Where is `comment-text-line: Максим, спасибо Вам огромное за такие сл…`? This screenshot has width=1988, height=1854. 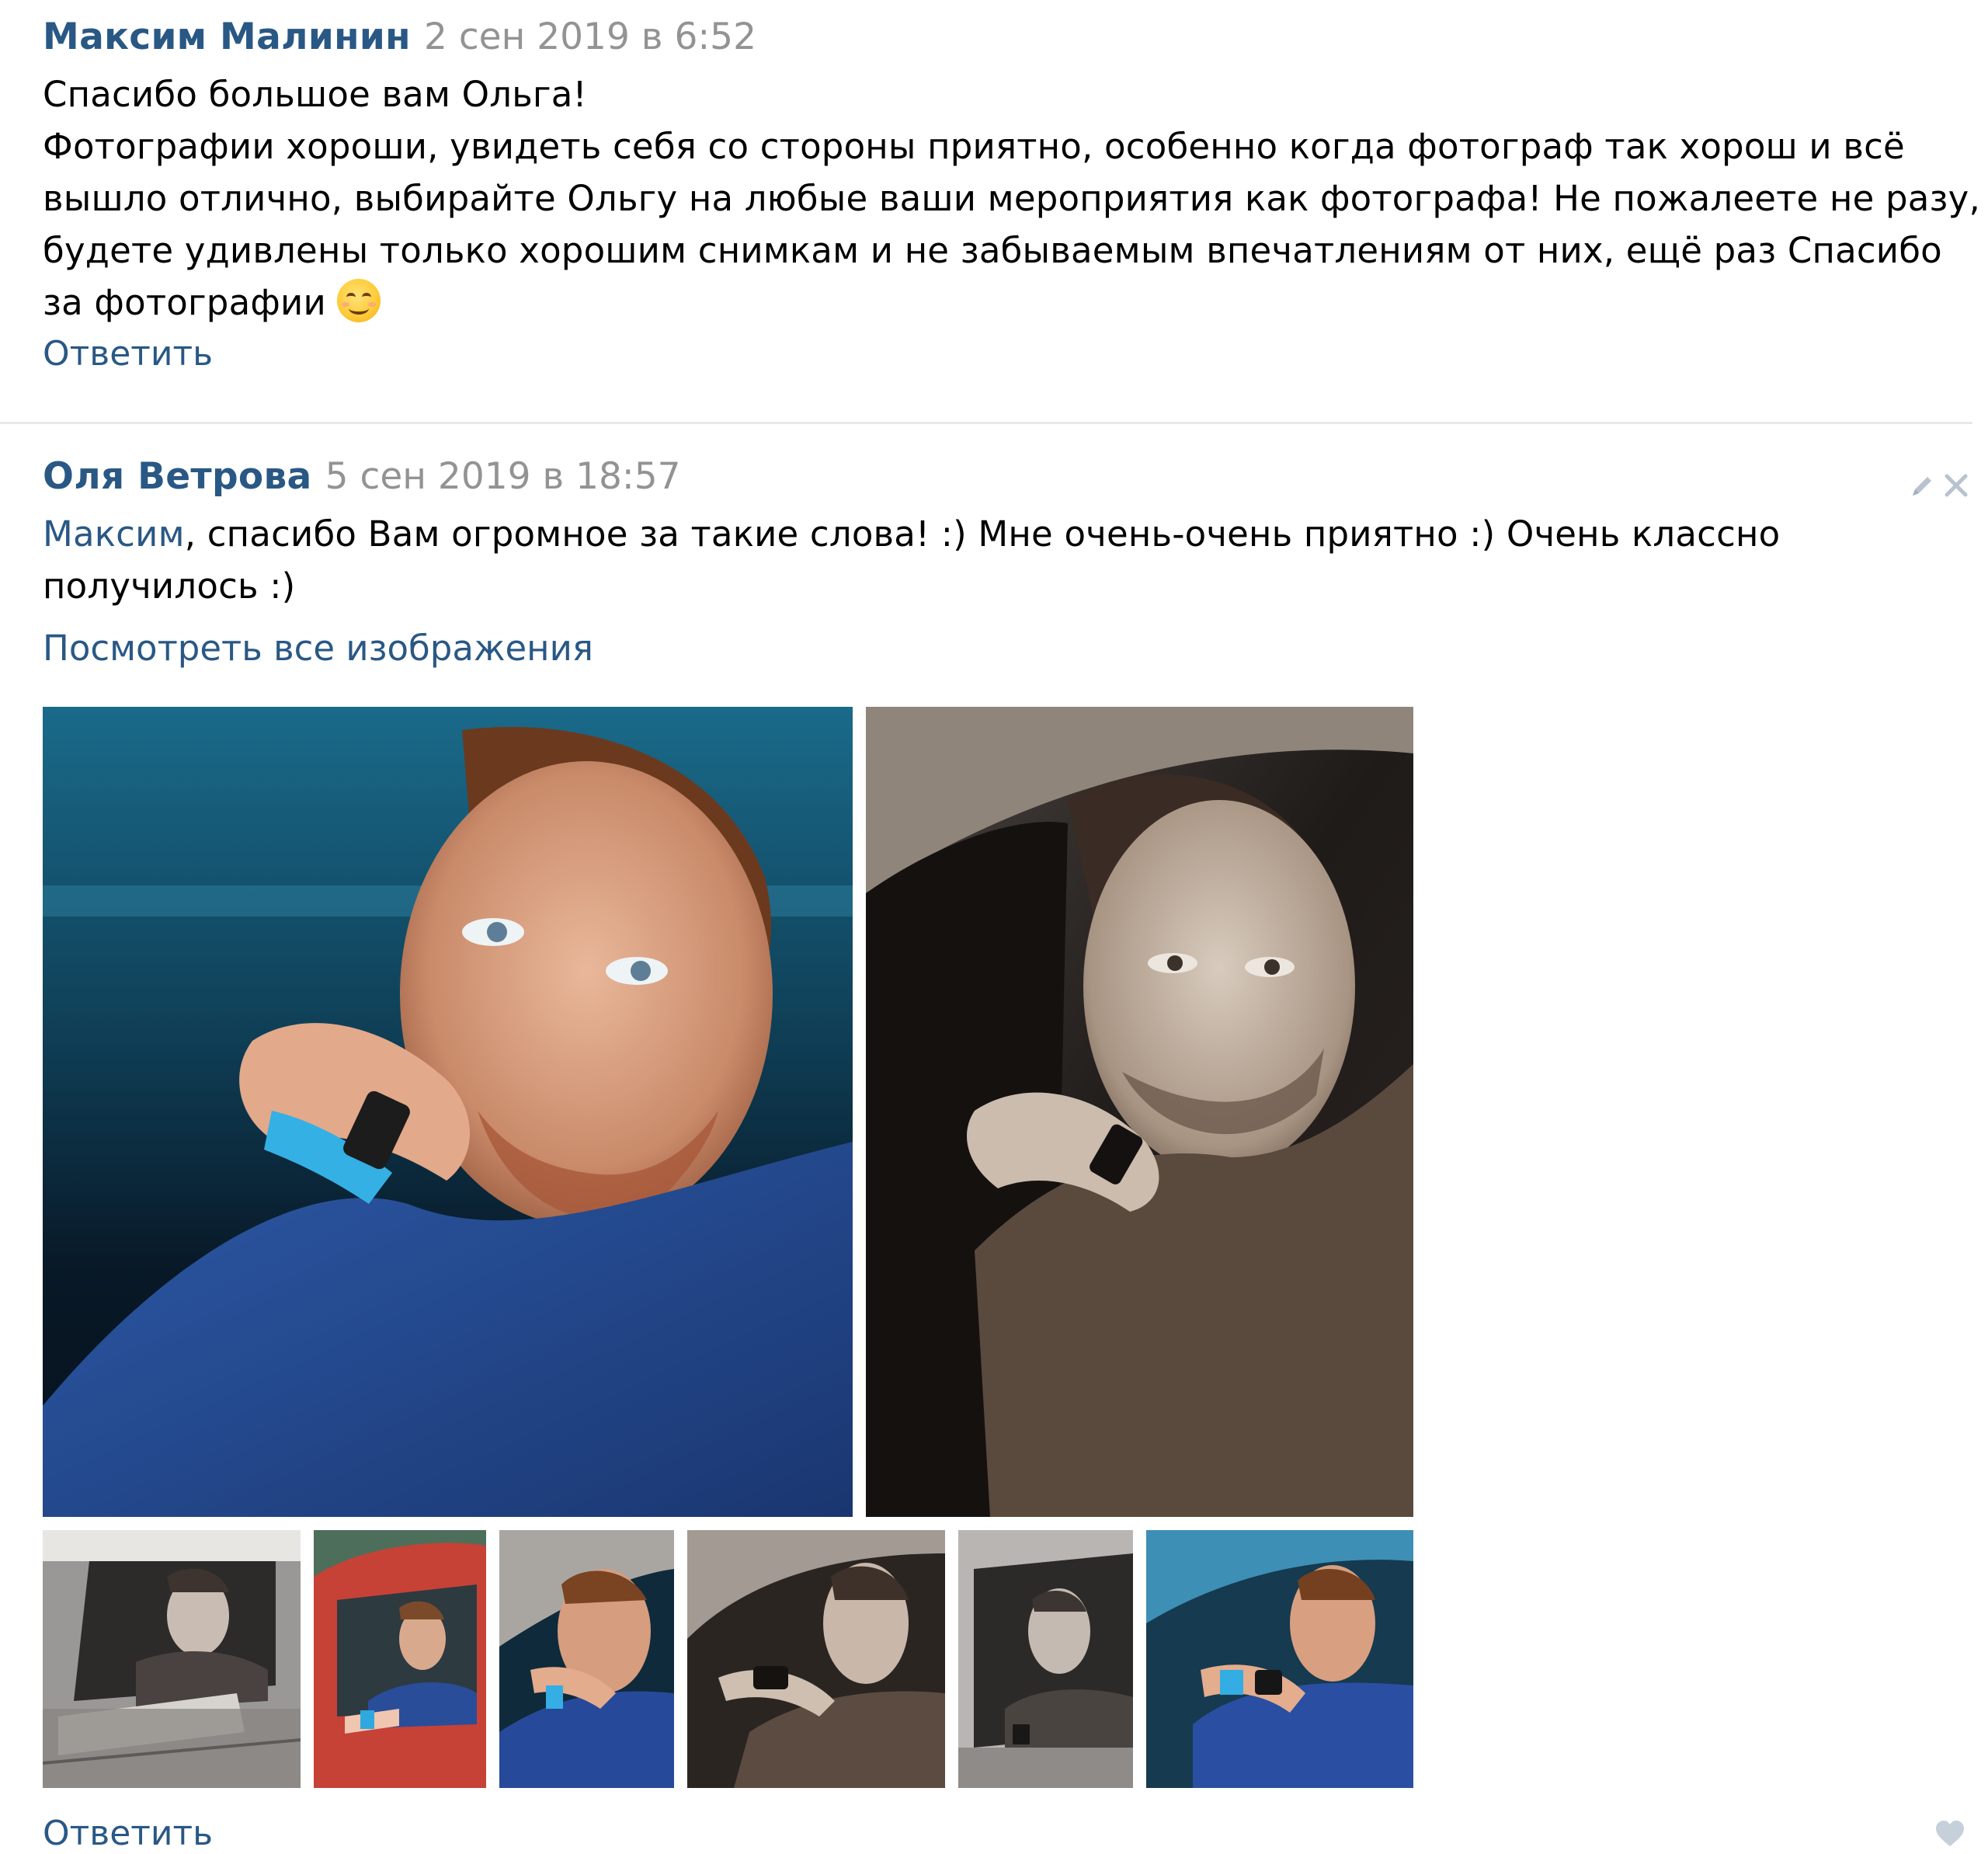
comment-text-line: Максим, спасибо Вам огромное за такие сл… is located at coordinates (998, 534).